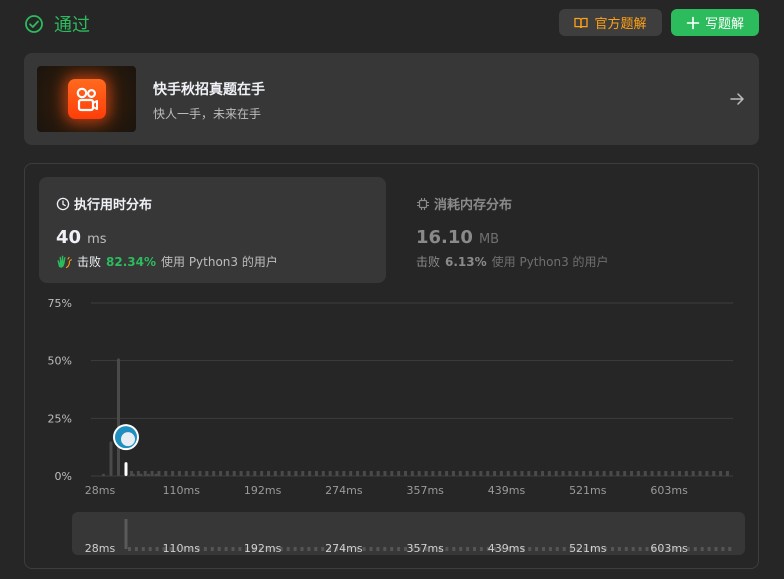  Describe the element at coordinates (737, 99) in the screenshot. I see `arrow-right-icon` at that location.